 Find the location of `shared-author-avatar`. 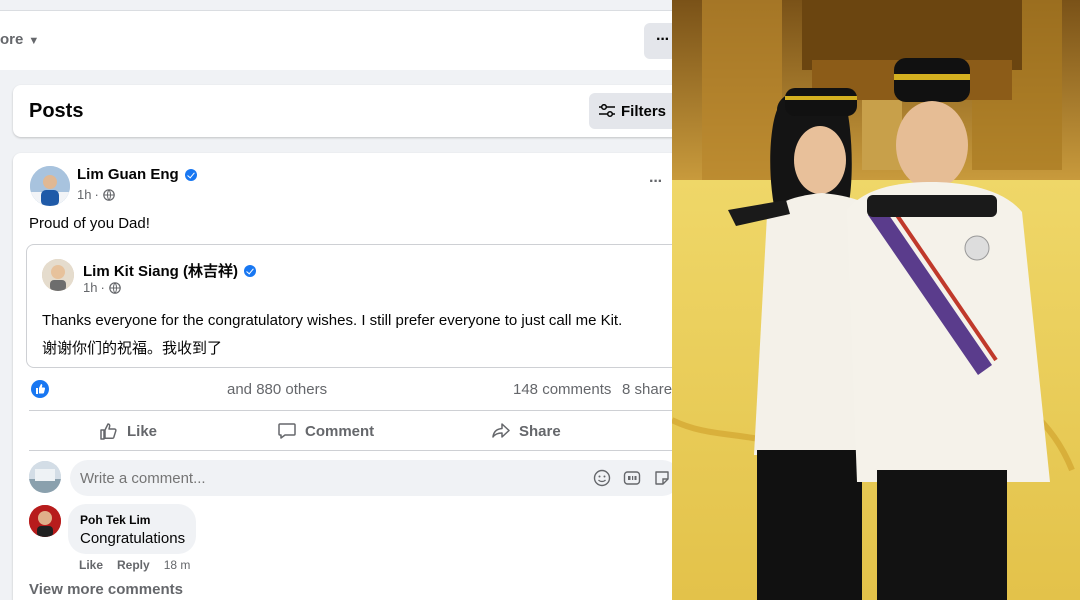

shared-author-avatar is located at coordinates (58, 275).